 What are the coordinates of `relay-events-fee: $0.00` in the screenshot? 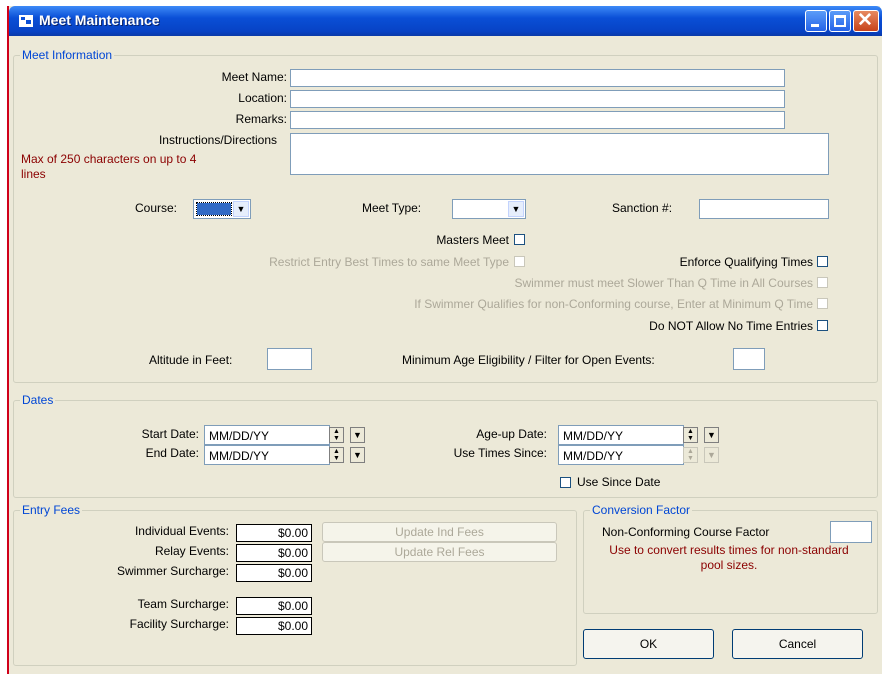 It's located at (274, 553).